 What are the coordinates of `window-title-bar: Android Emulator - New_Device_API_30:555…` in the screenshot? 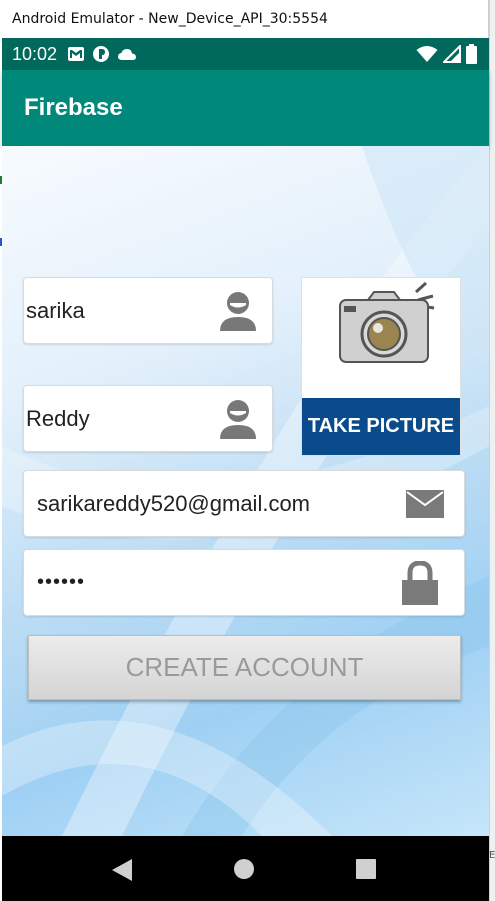 It's located at (244, 19).